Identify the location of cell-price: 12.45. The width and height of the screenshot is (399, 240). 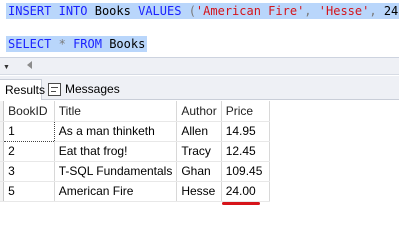
(246, 151).